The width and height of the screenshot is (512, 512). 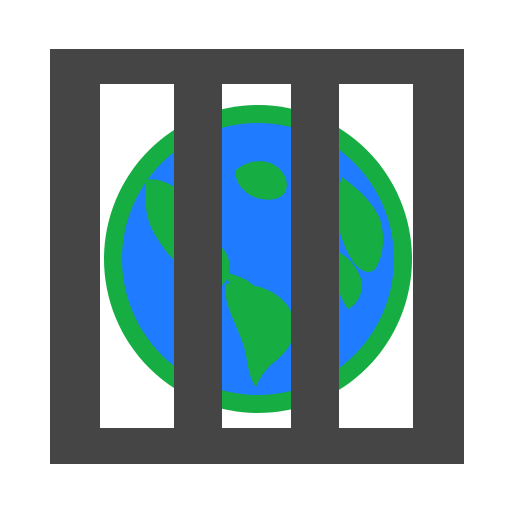 What do you see at coordinates (75, 256) in the screenshot?
I see `frame-left-bar` at bounding box center [75, 256].